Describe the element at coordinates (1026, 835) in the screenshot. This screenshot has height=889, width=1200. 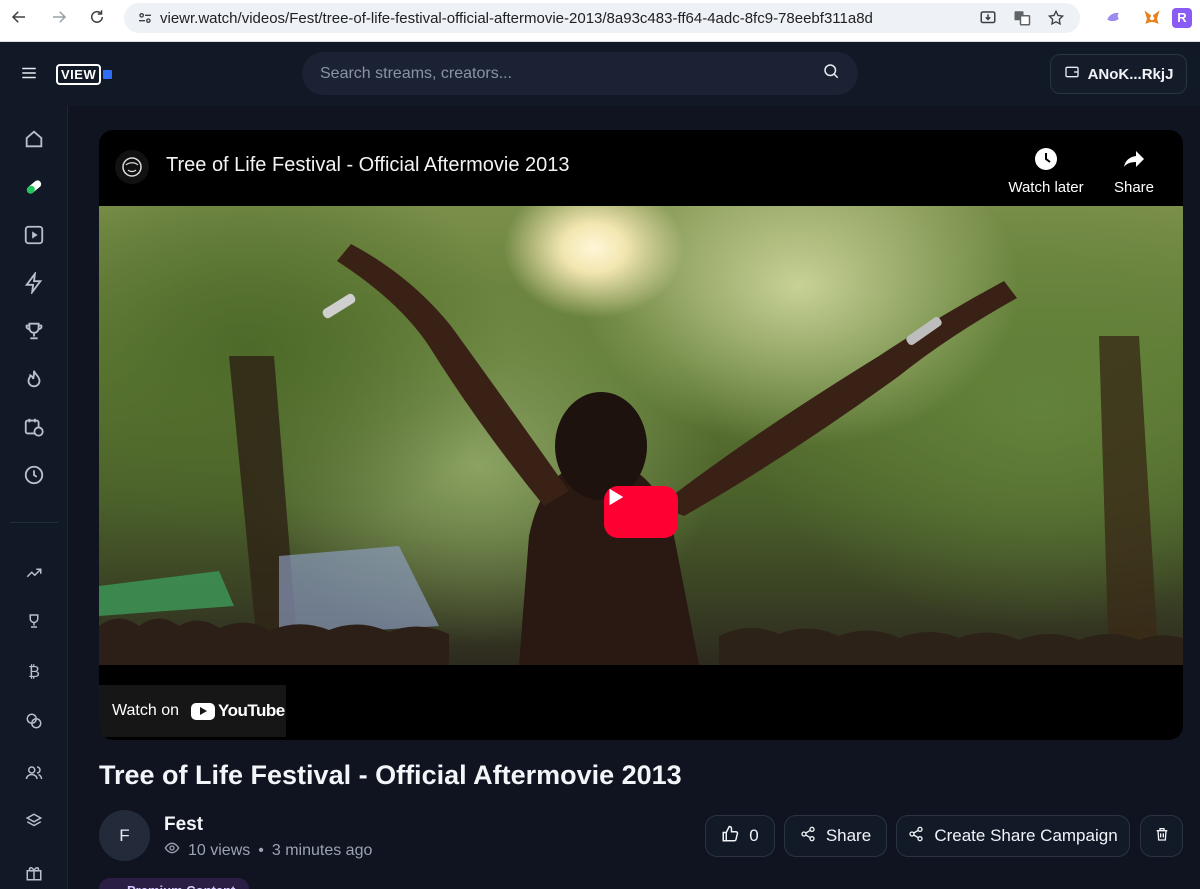
I see `campaign-label: Create Share Campaign` at that location.